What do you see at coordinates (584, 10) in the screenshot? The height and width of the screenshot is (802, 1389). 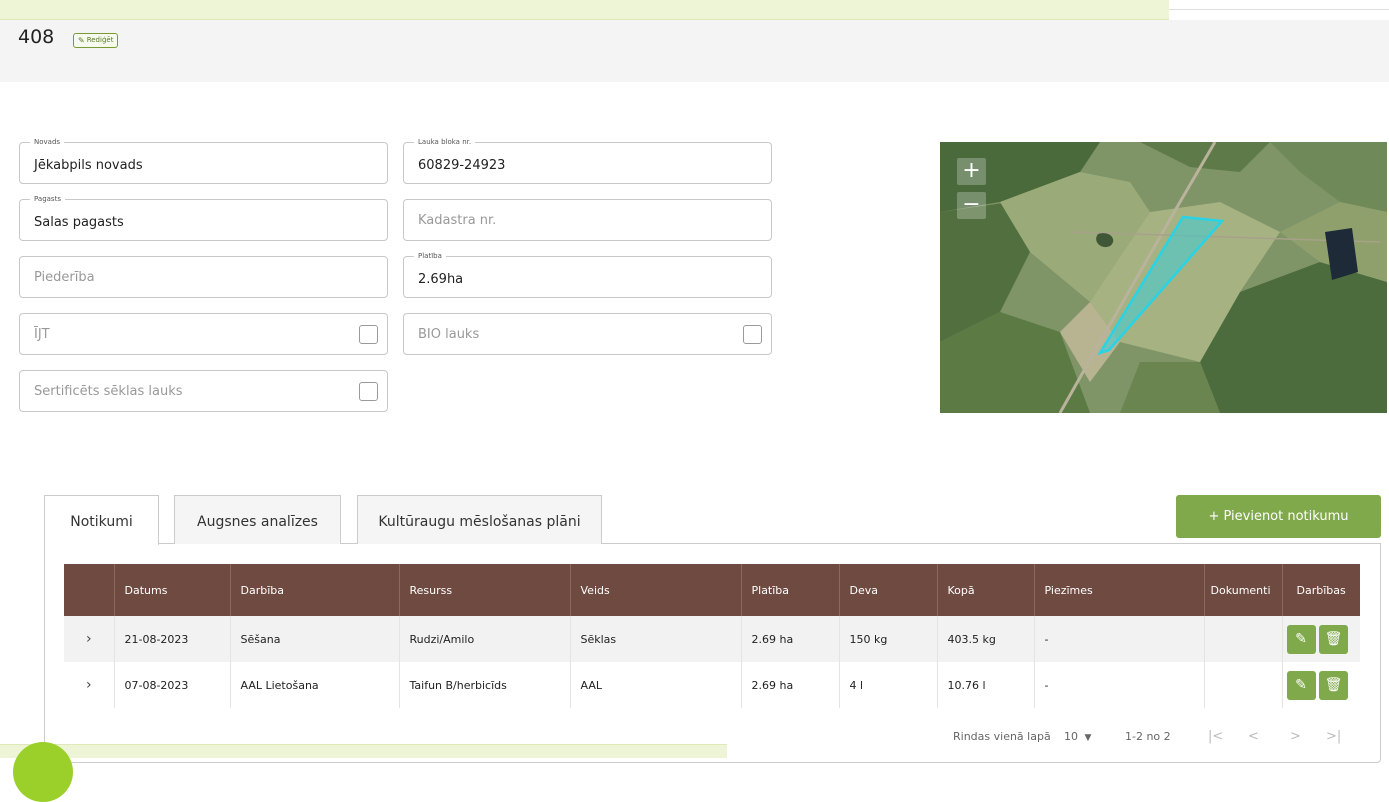 I see `top-banner-strip` at bounding box center [584, 10].